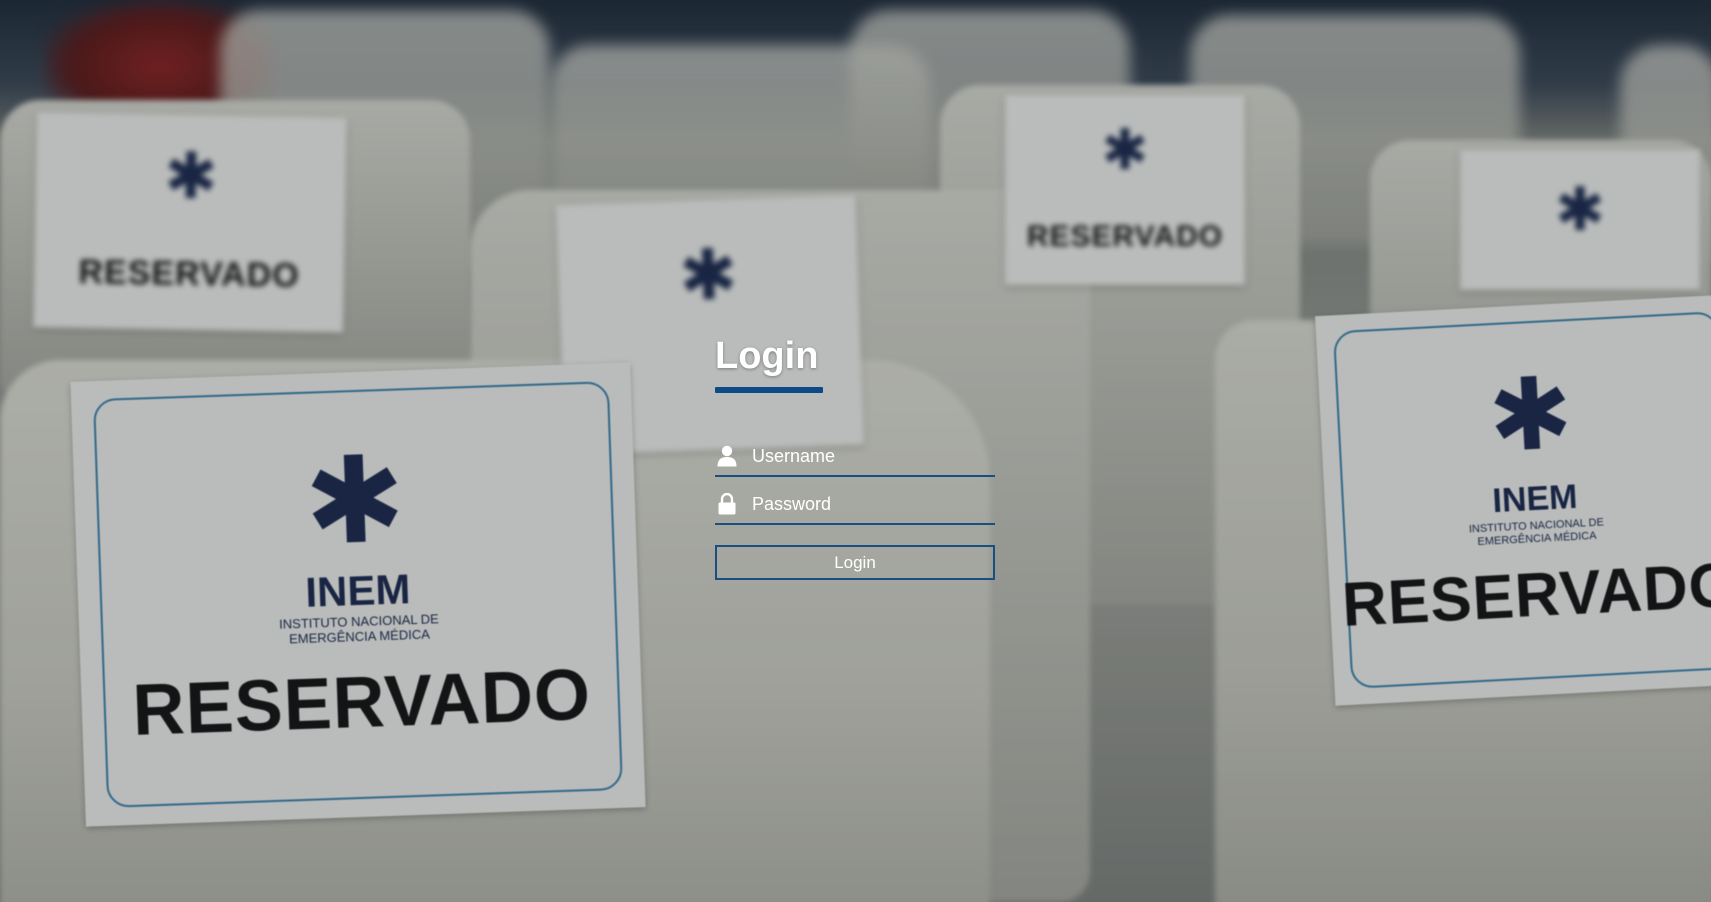 The width and height of the screenshot is (1711, 902). I want to click on login-form: Login Login, so click(855, 456).